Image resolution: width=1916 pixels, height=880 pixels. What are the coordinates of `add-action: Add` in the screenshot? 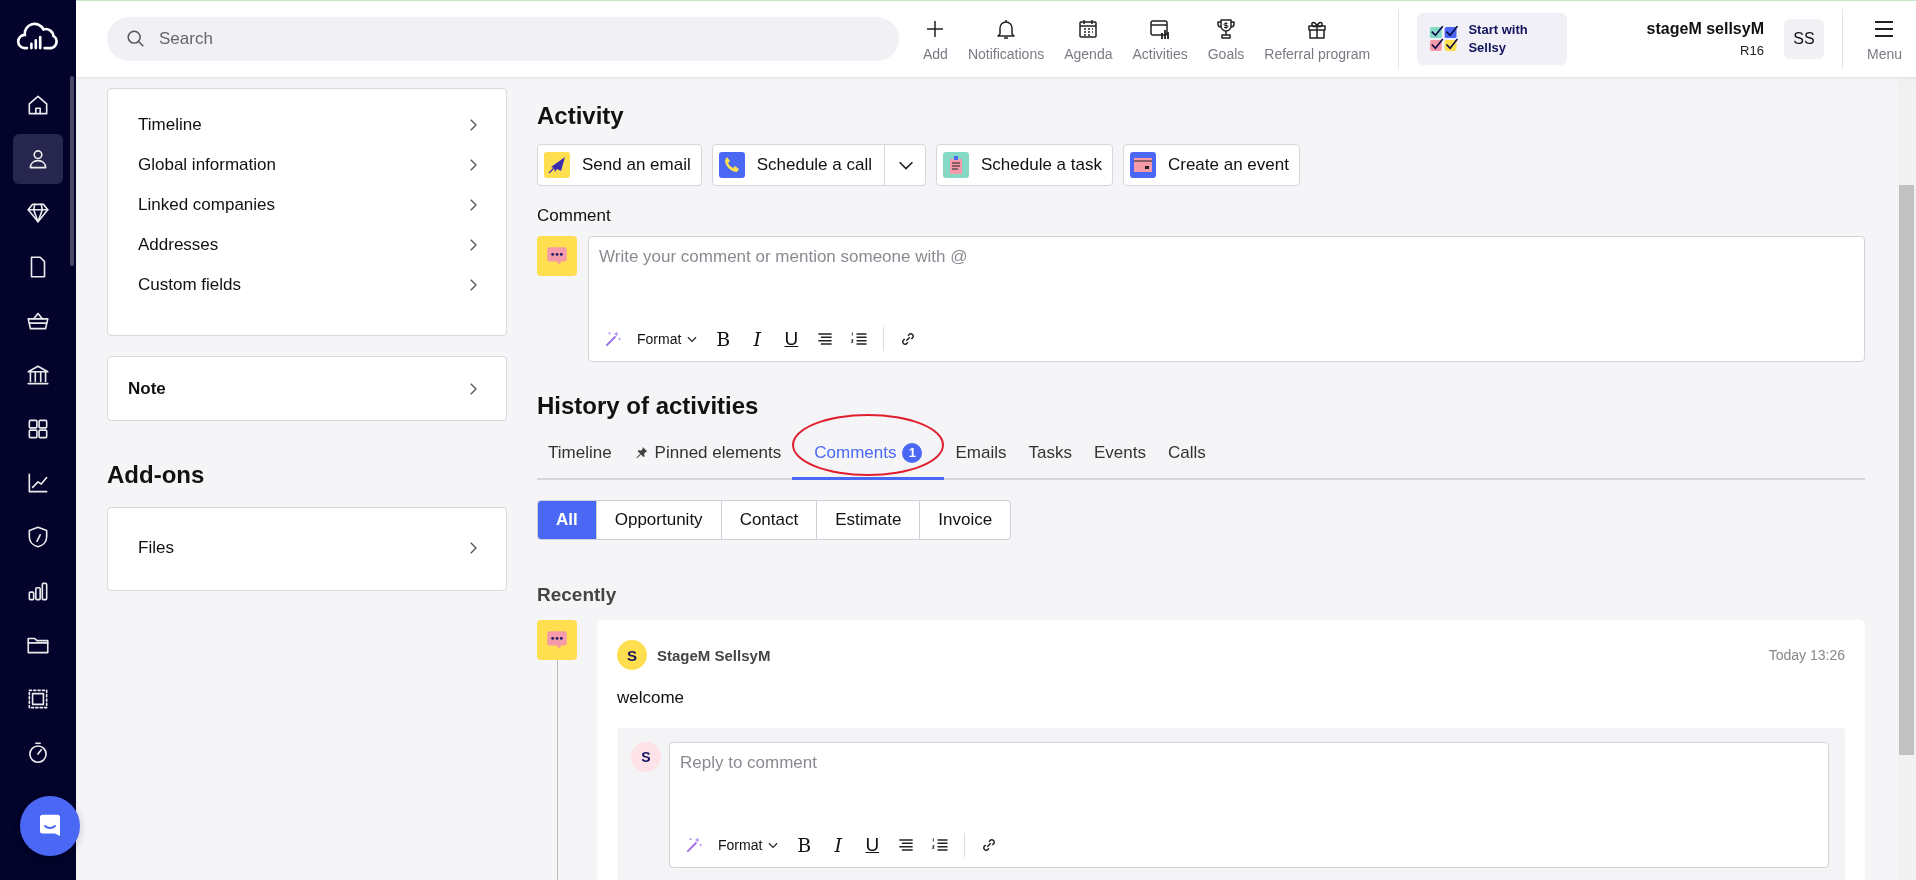 It's located at (935, 39).